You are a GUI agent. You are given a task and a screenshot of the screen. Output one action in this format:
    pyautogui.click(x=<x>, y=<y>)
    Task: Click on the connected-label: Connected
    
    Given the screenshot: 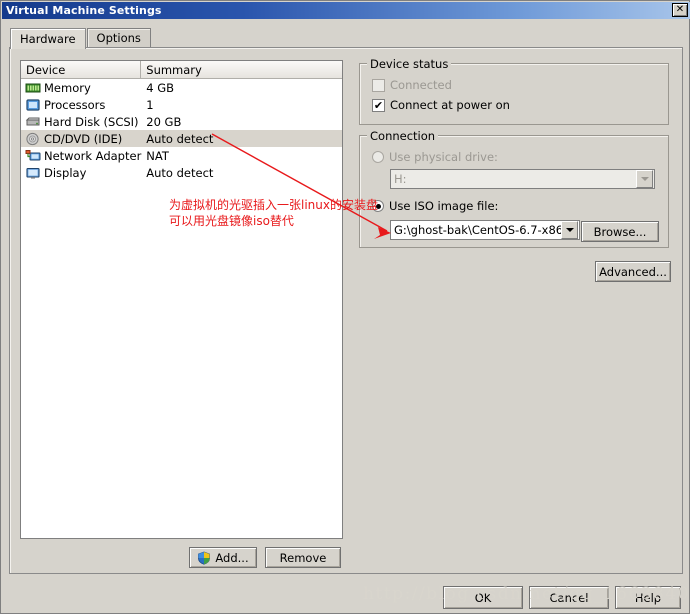 What is the action you would take?
    pyautogui.click(x=421, y=85)
    